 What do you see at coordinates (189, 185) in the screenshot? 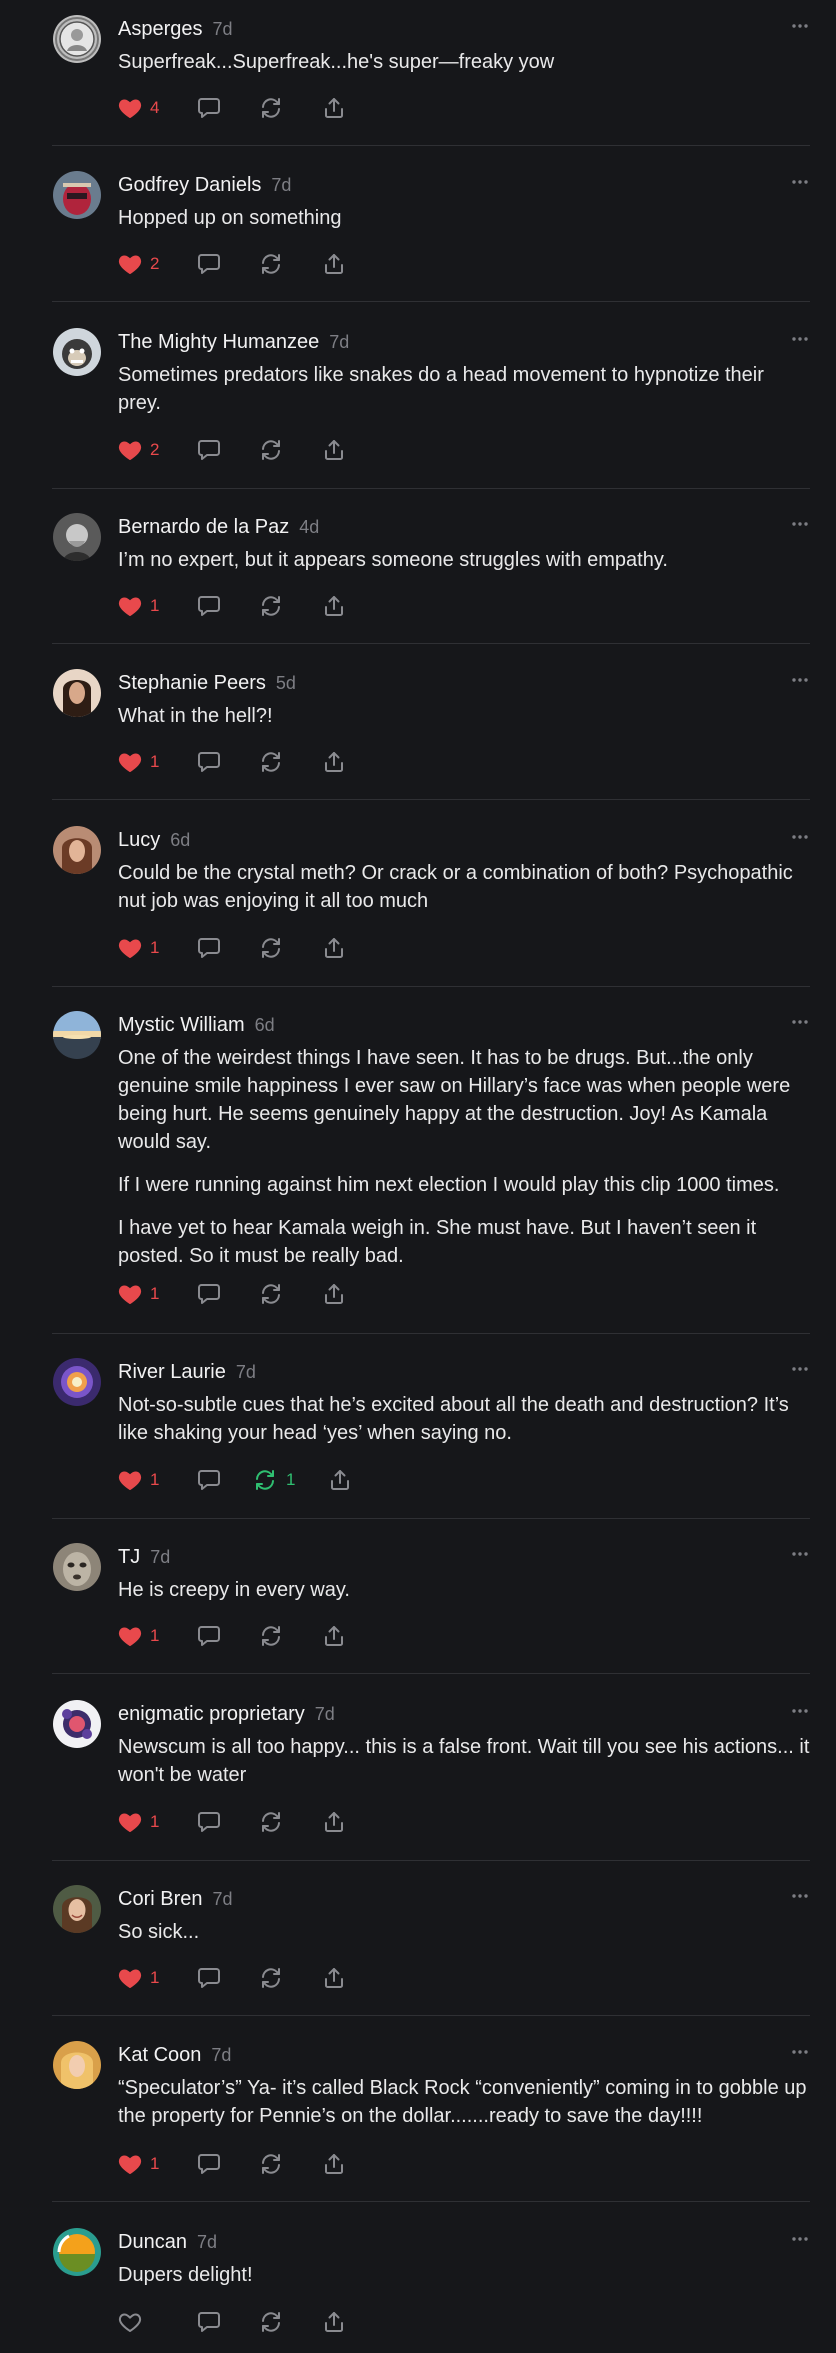
I see `author-name: Godfrey Daniels` at bounding box center [189, 185].